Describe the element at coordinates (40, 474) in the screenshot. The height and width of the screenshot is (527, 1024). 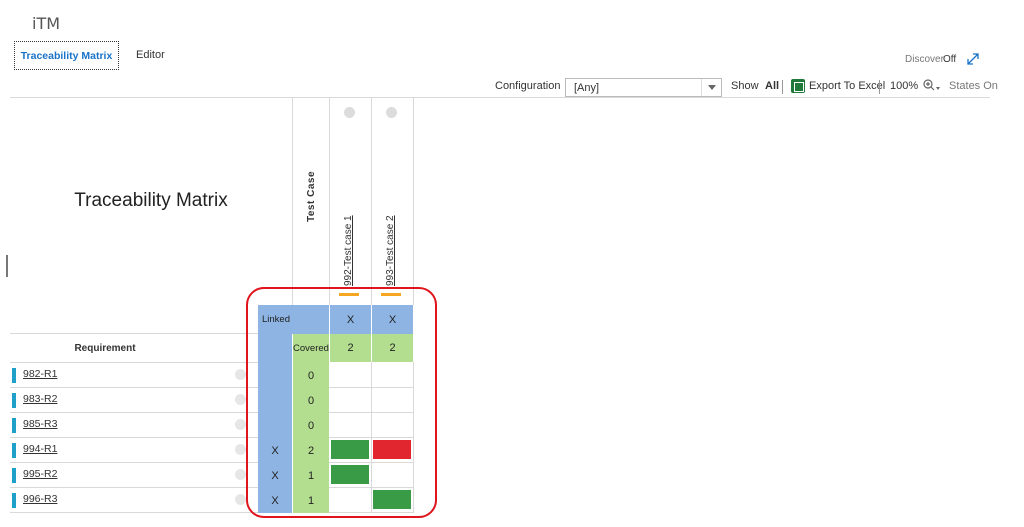
I see `requirement-link: 995-R2` at that location.